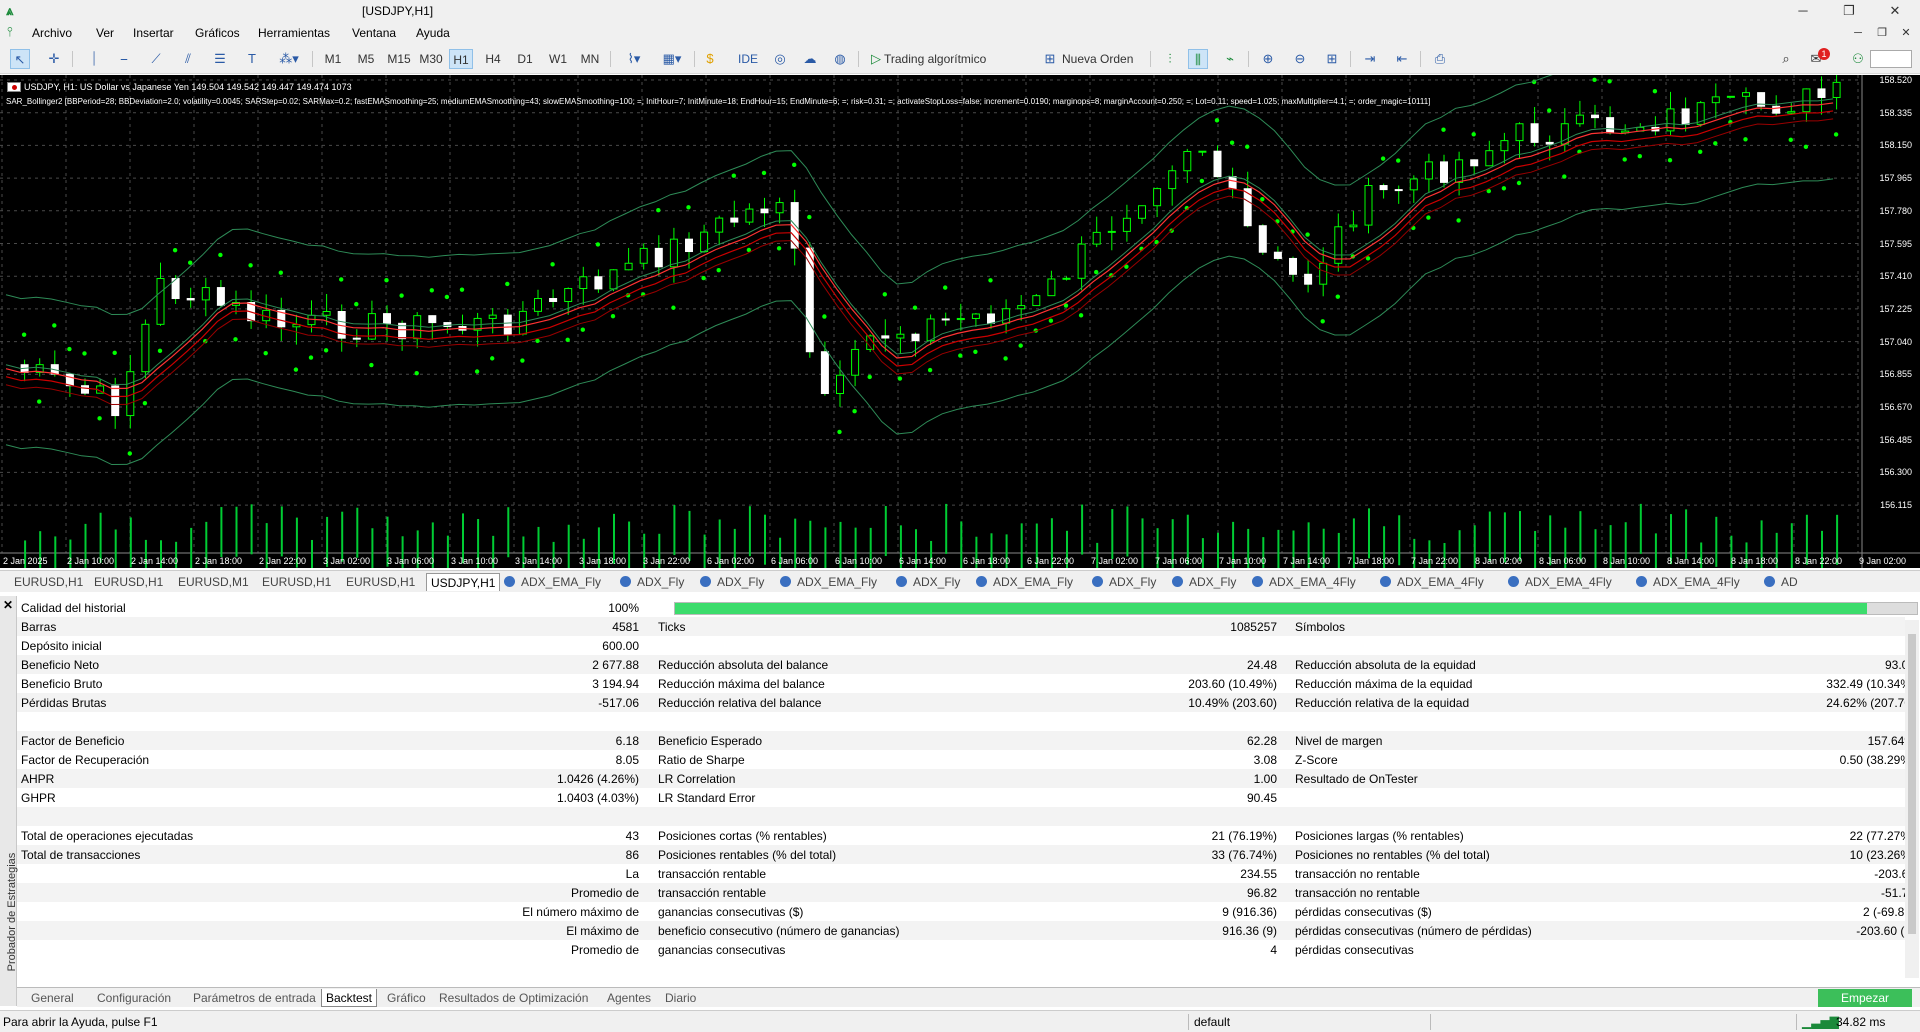 The height and width of the screenshot is (1032, 1920). What do you see at coordinates (188, 59) in the screenshot?
I see `channel-icon: ⫽` at bounding box center [188, 59].